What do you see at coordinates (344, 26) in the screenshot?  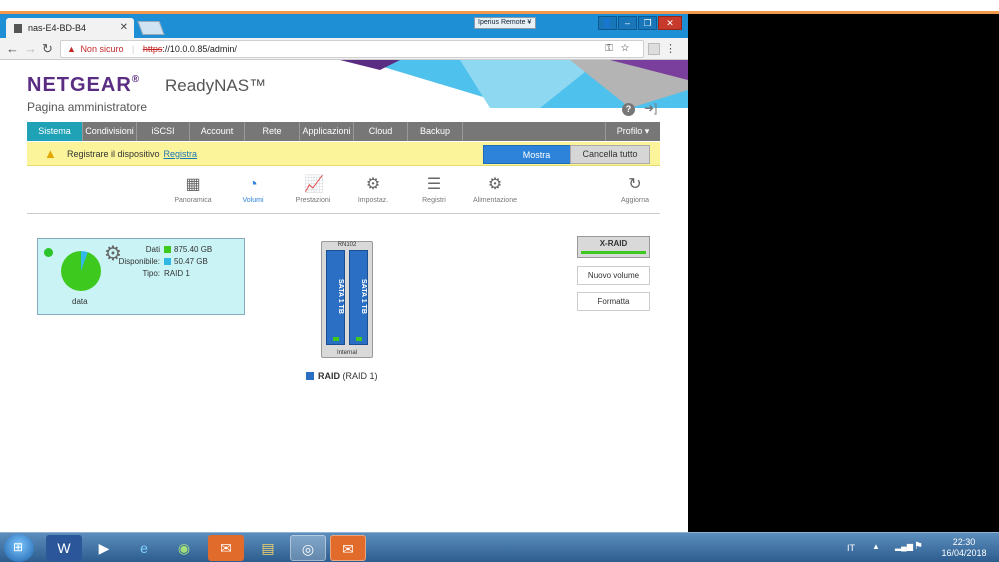 I see `browser-tabbar: nas-E4-BD-B4 ✕ Iperius Remote ¥ 👤 – ❐ ✕` at bounding box center [344, 26].